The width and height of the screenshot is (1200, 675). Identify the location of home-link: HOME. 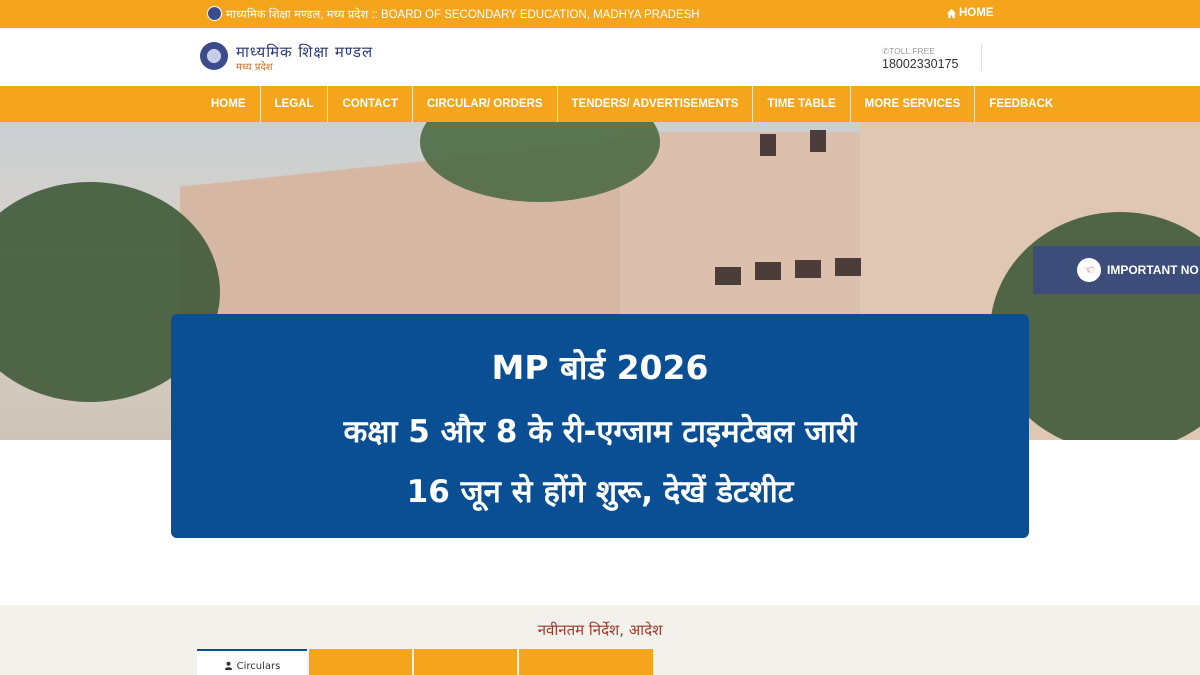
(970, 13).